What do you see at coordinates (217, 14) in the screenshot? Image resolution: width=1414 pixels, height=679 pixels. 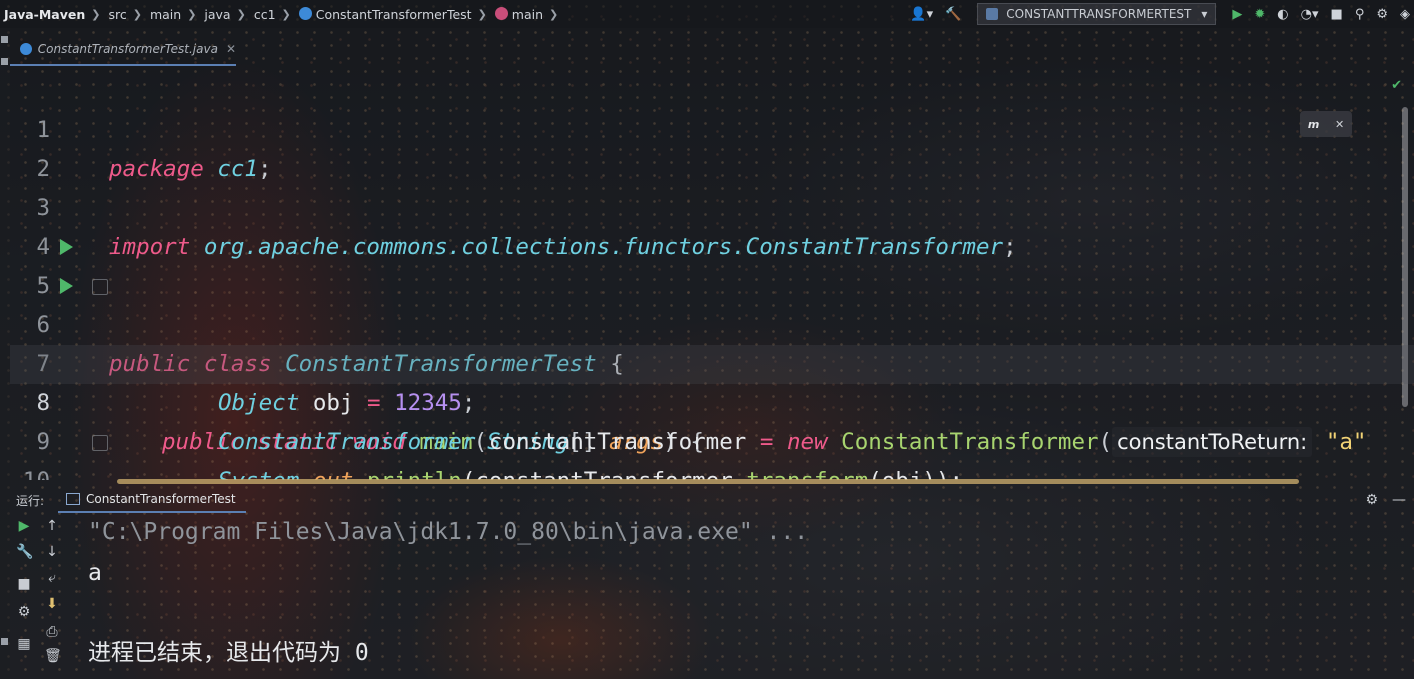 I see `breadcrumb-java: java` at bounding box center [217, 14].